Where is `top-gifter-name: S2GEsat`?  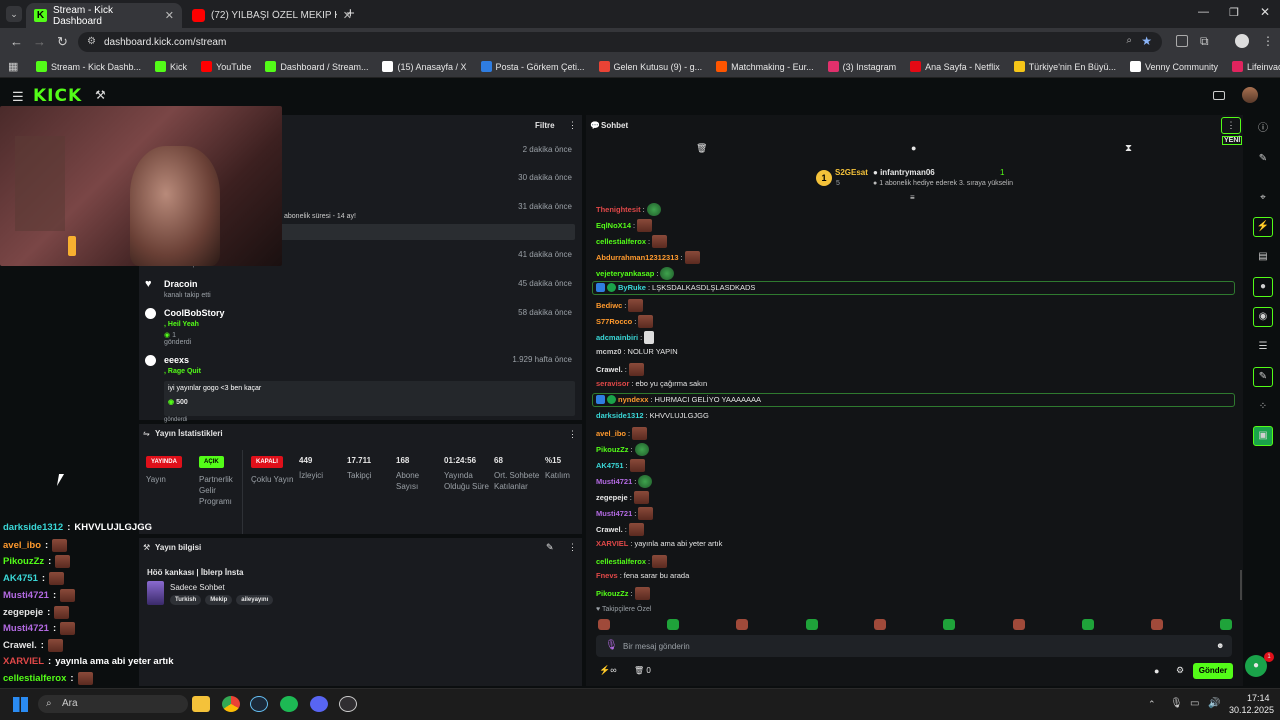
top-gifter-name: S2GEsat is located at coordinates (851, 172).